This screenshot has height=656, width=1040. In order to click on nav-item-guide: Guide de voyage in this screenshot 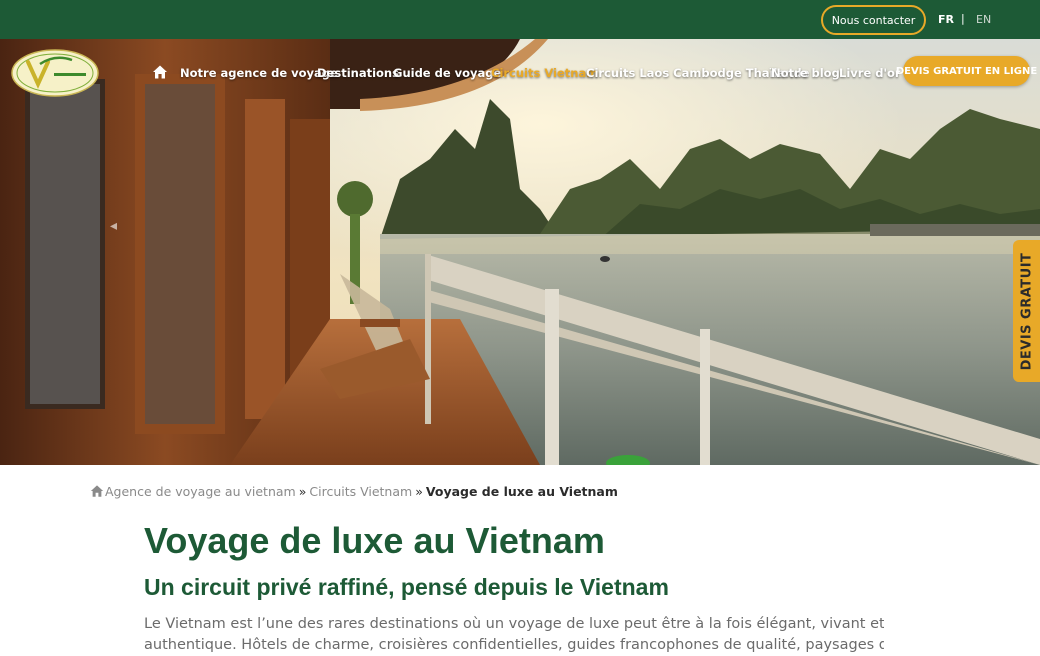, I will do `click(447, 73)`.